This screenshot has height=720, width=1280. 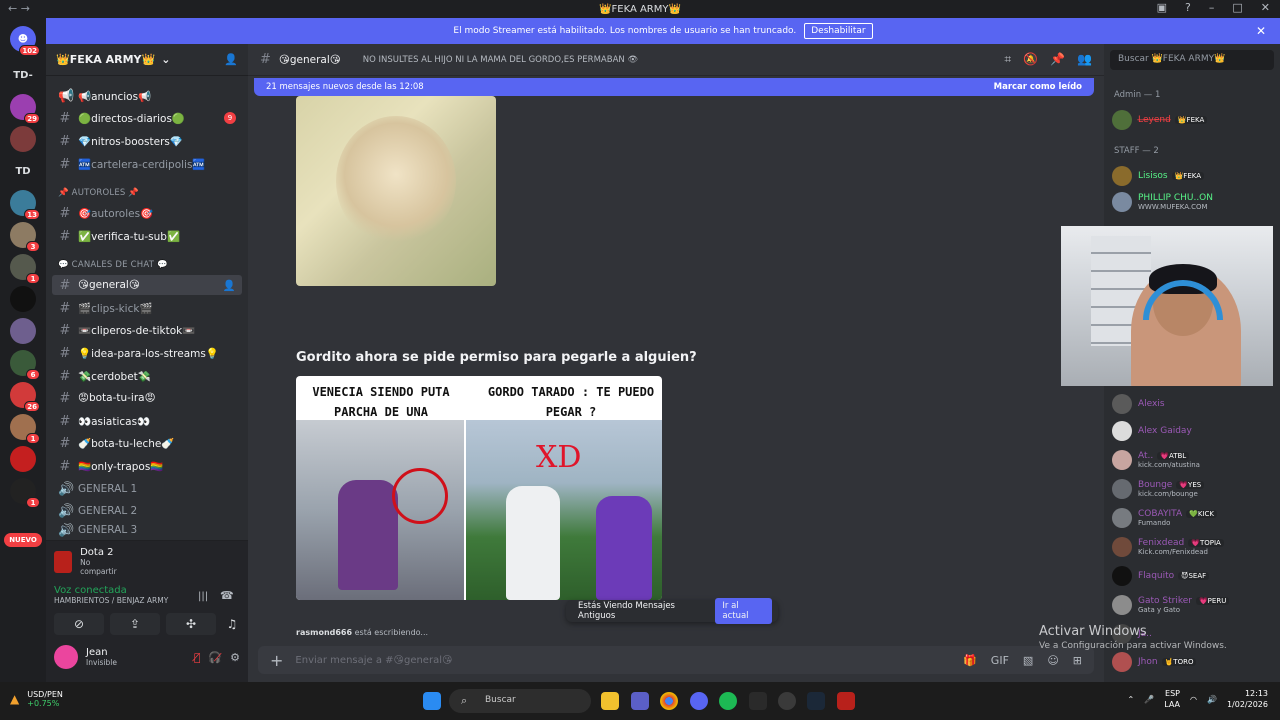 I want to click on back-forward-icon: ← →, so click(x=19, y=8).